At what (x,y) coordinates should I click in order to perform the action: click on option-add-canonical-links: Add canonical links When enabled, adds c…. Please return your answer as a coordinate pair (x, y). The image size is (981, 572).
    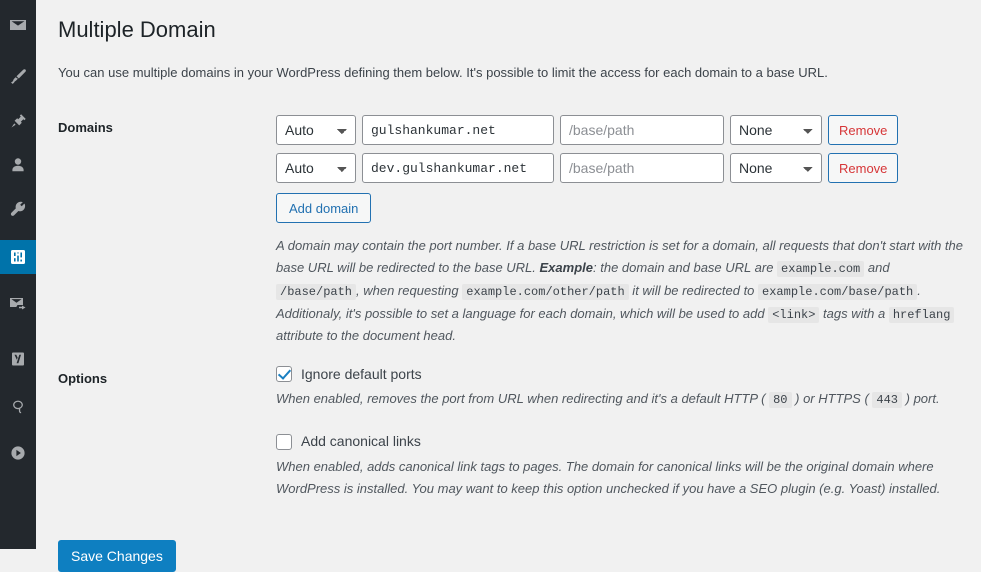
    Looking at the image, I should click on (623, 467).